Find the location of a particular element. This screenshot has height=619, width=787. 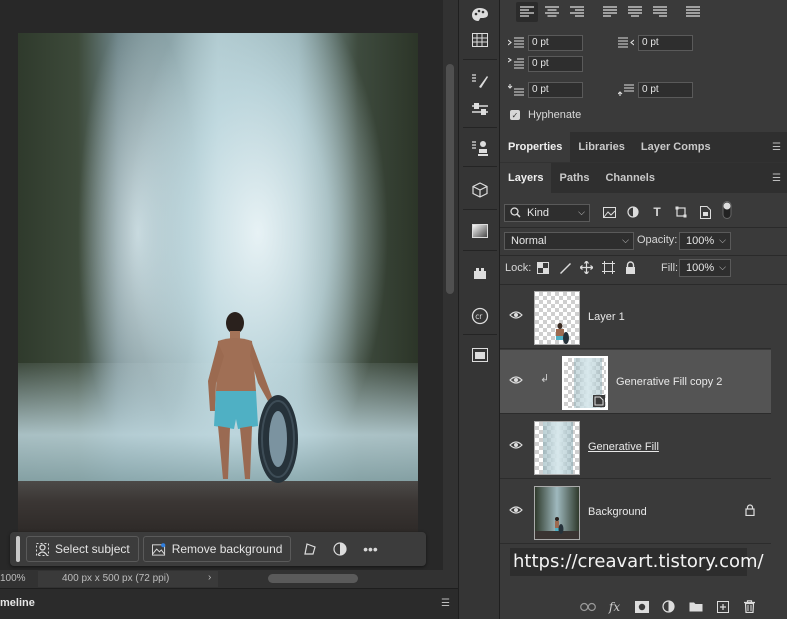

gradient-icon is located at coordinates (480, 231).